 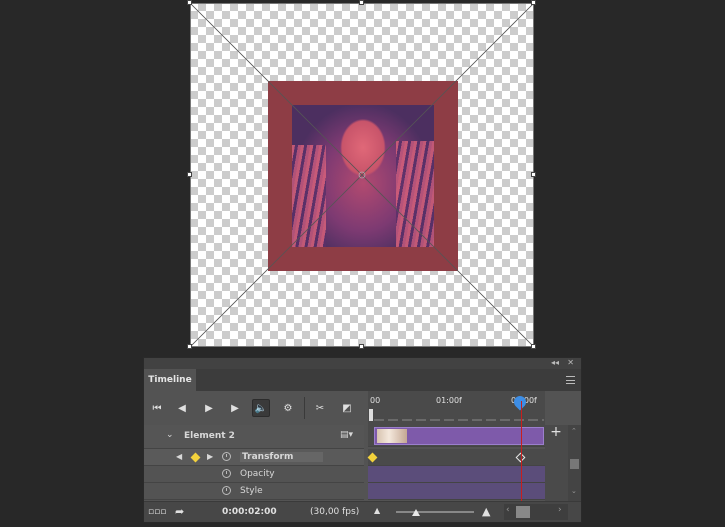 What do you see at coordinates (459, 436) in the screenshot?
I see `video-clip` at bounding box center [459, 436].